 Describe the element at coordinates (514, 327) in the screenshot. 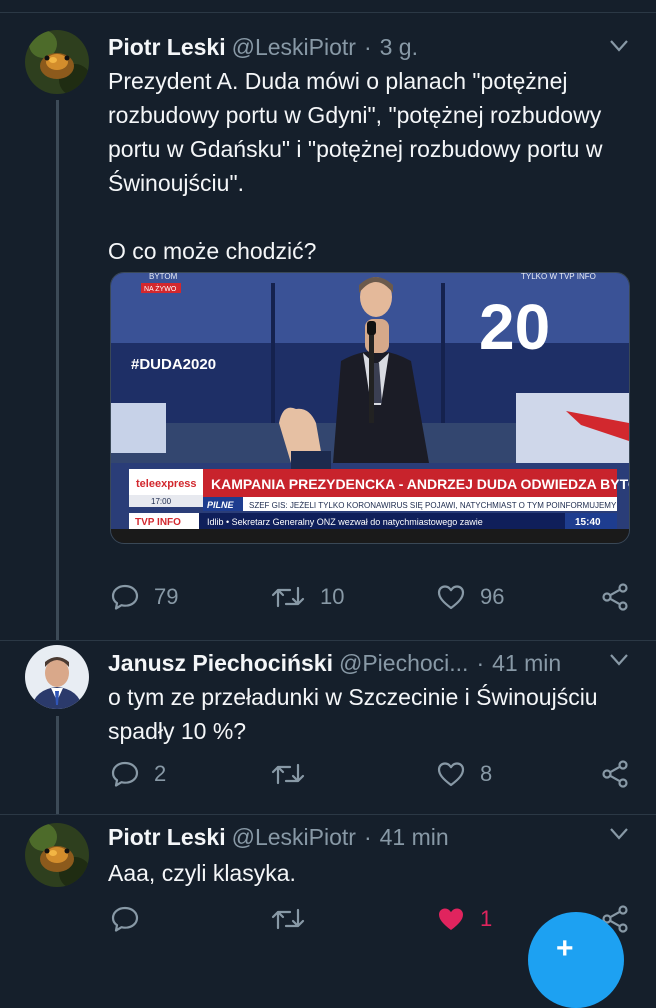

I see `banner-year: 20` at that location.